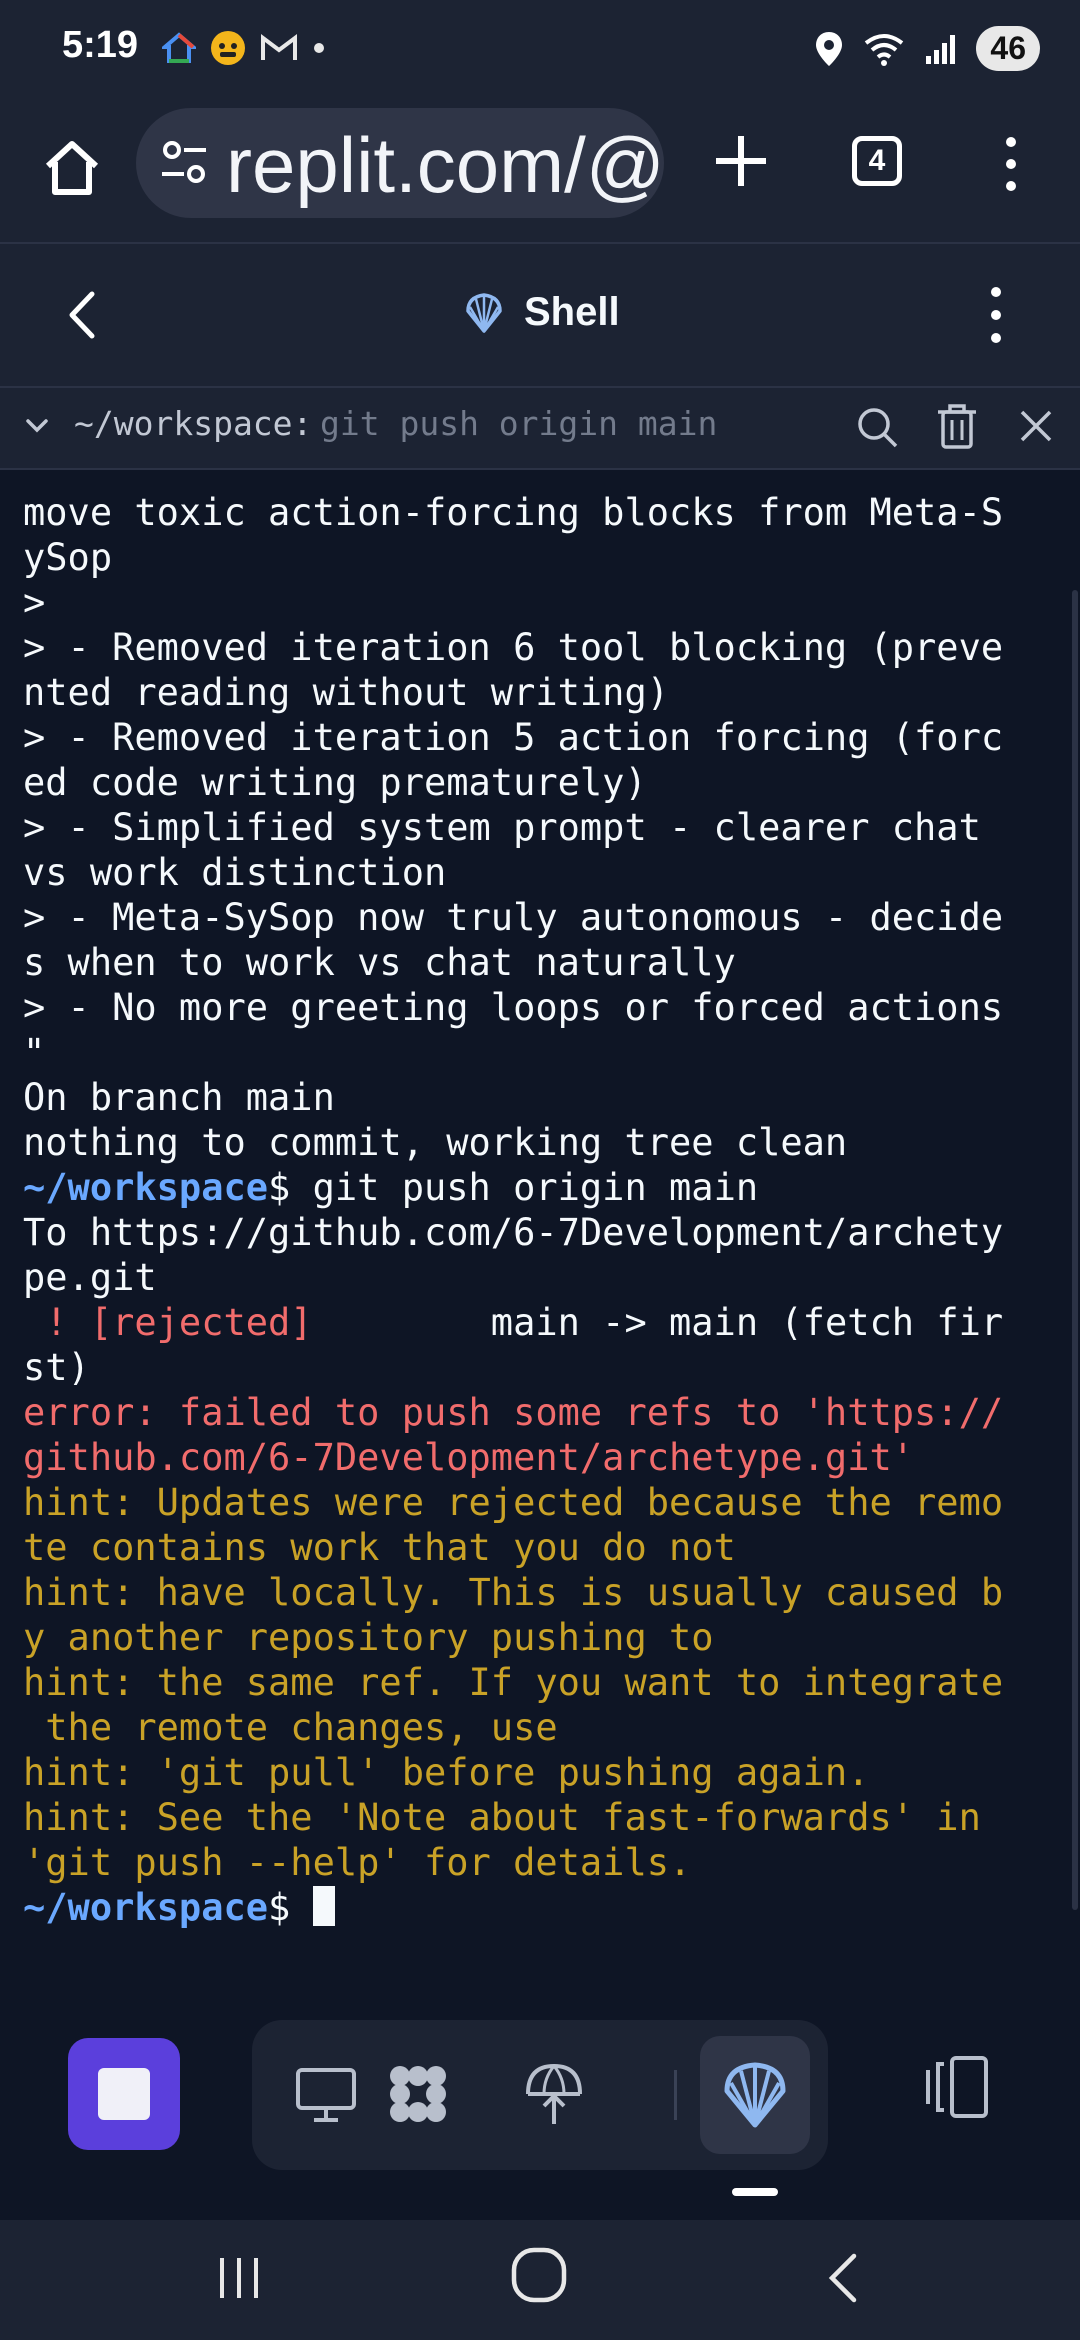 Image resolution: width=1080 pixels, height=2340 pixels. Describe the element at coordinates (168, 1322) in the screenshot. I see `rejected-marker: ! [rejected]` at that location.